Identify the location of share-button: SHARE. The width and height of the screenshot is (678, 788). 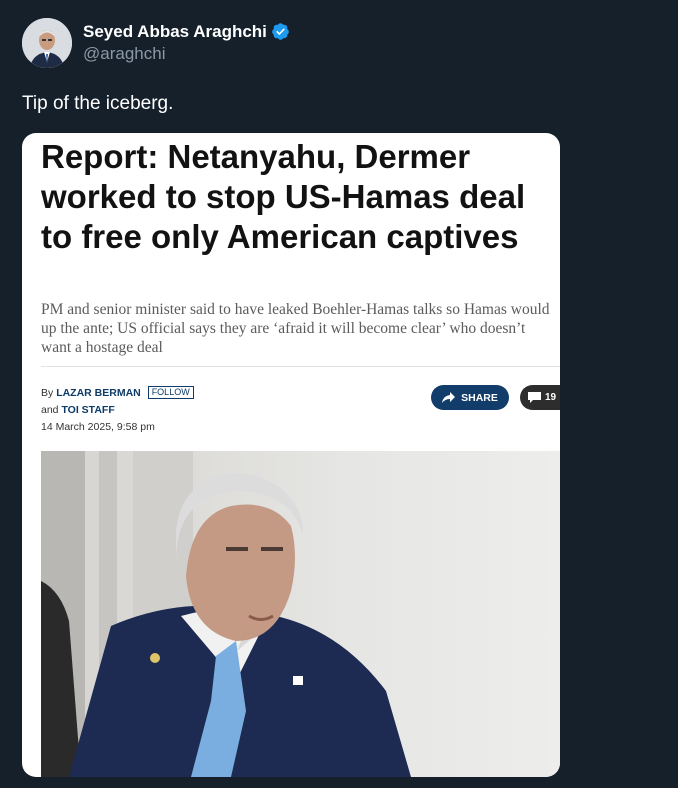
(470, 397).